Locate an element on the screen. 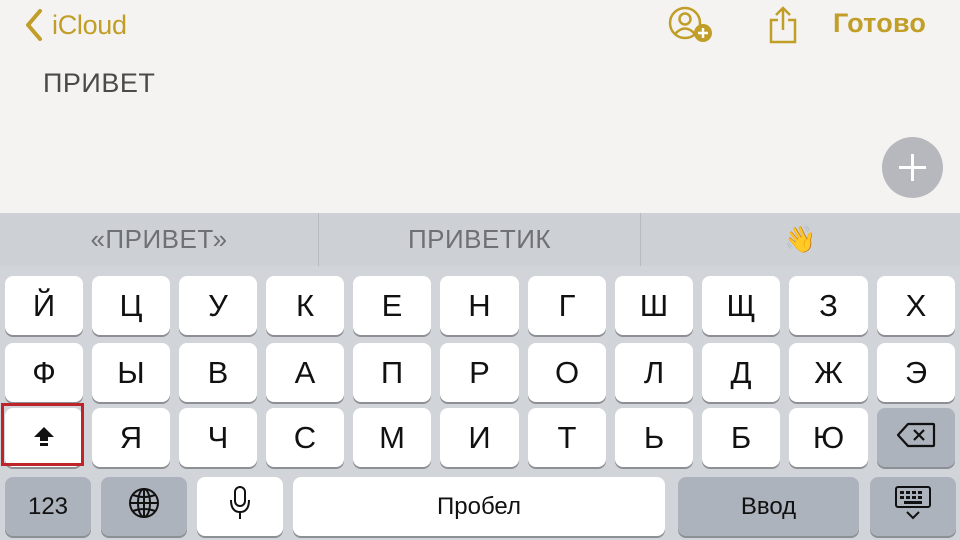 This screenshot has width=960, height=540. add-attachment-button is located at coordinates (912, 167).